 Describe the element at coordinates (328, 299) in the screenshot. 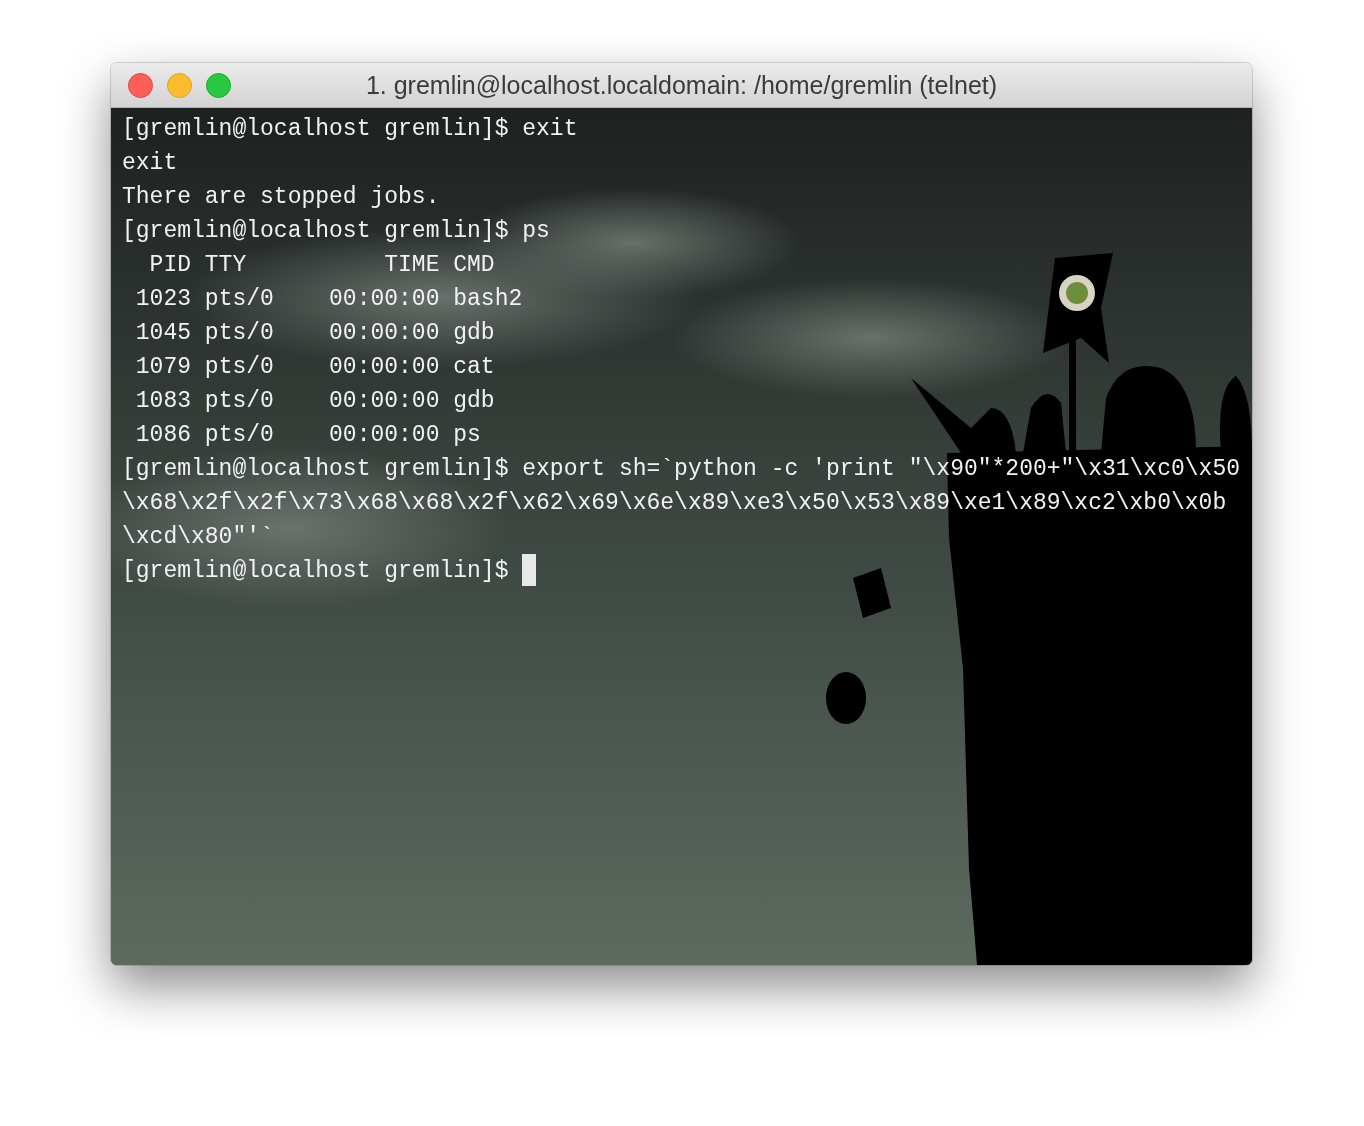

I see `terminal-line: 1023 pts/0 00:00:00 bash2` at that location.